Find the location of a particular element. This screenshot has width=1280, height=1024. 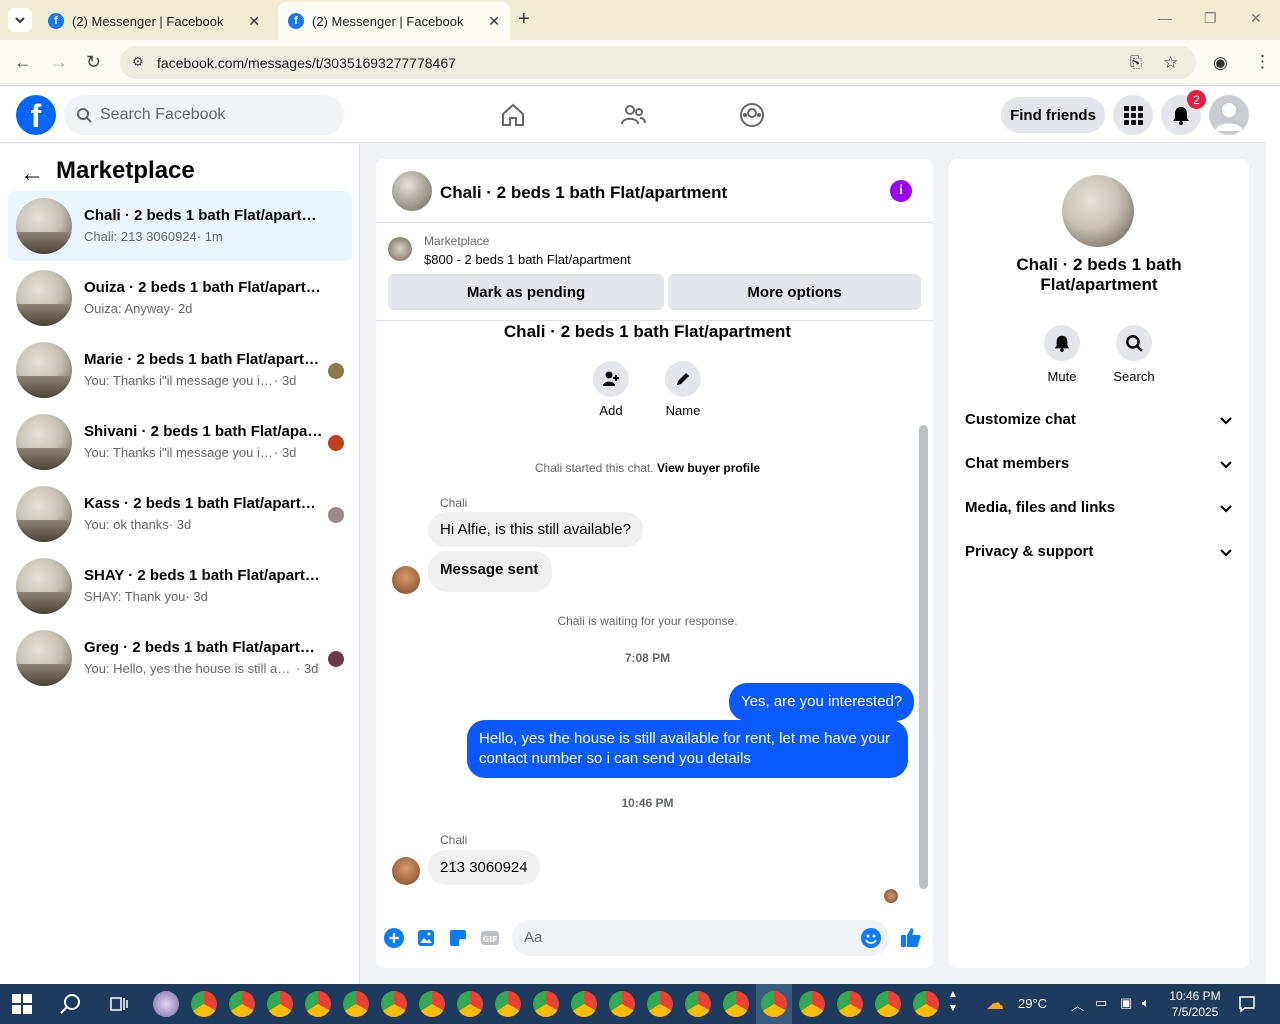

weather-temp: 29°C is located at coordinates (1032, 1003).